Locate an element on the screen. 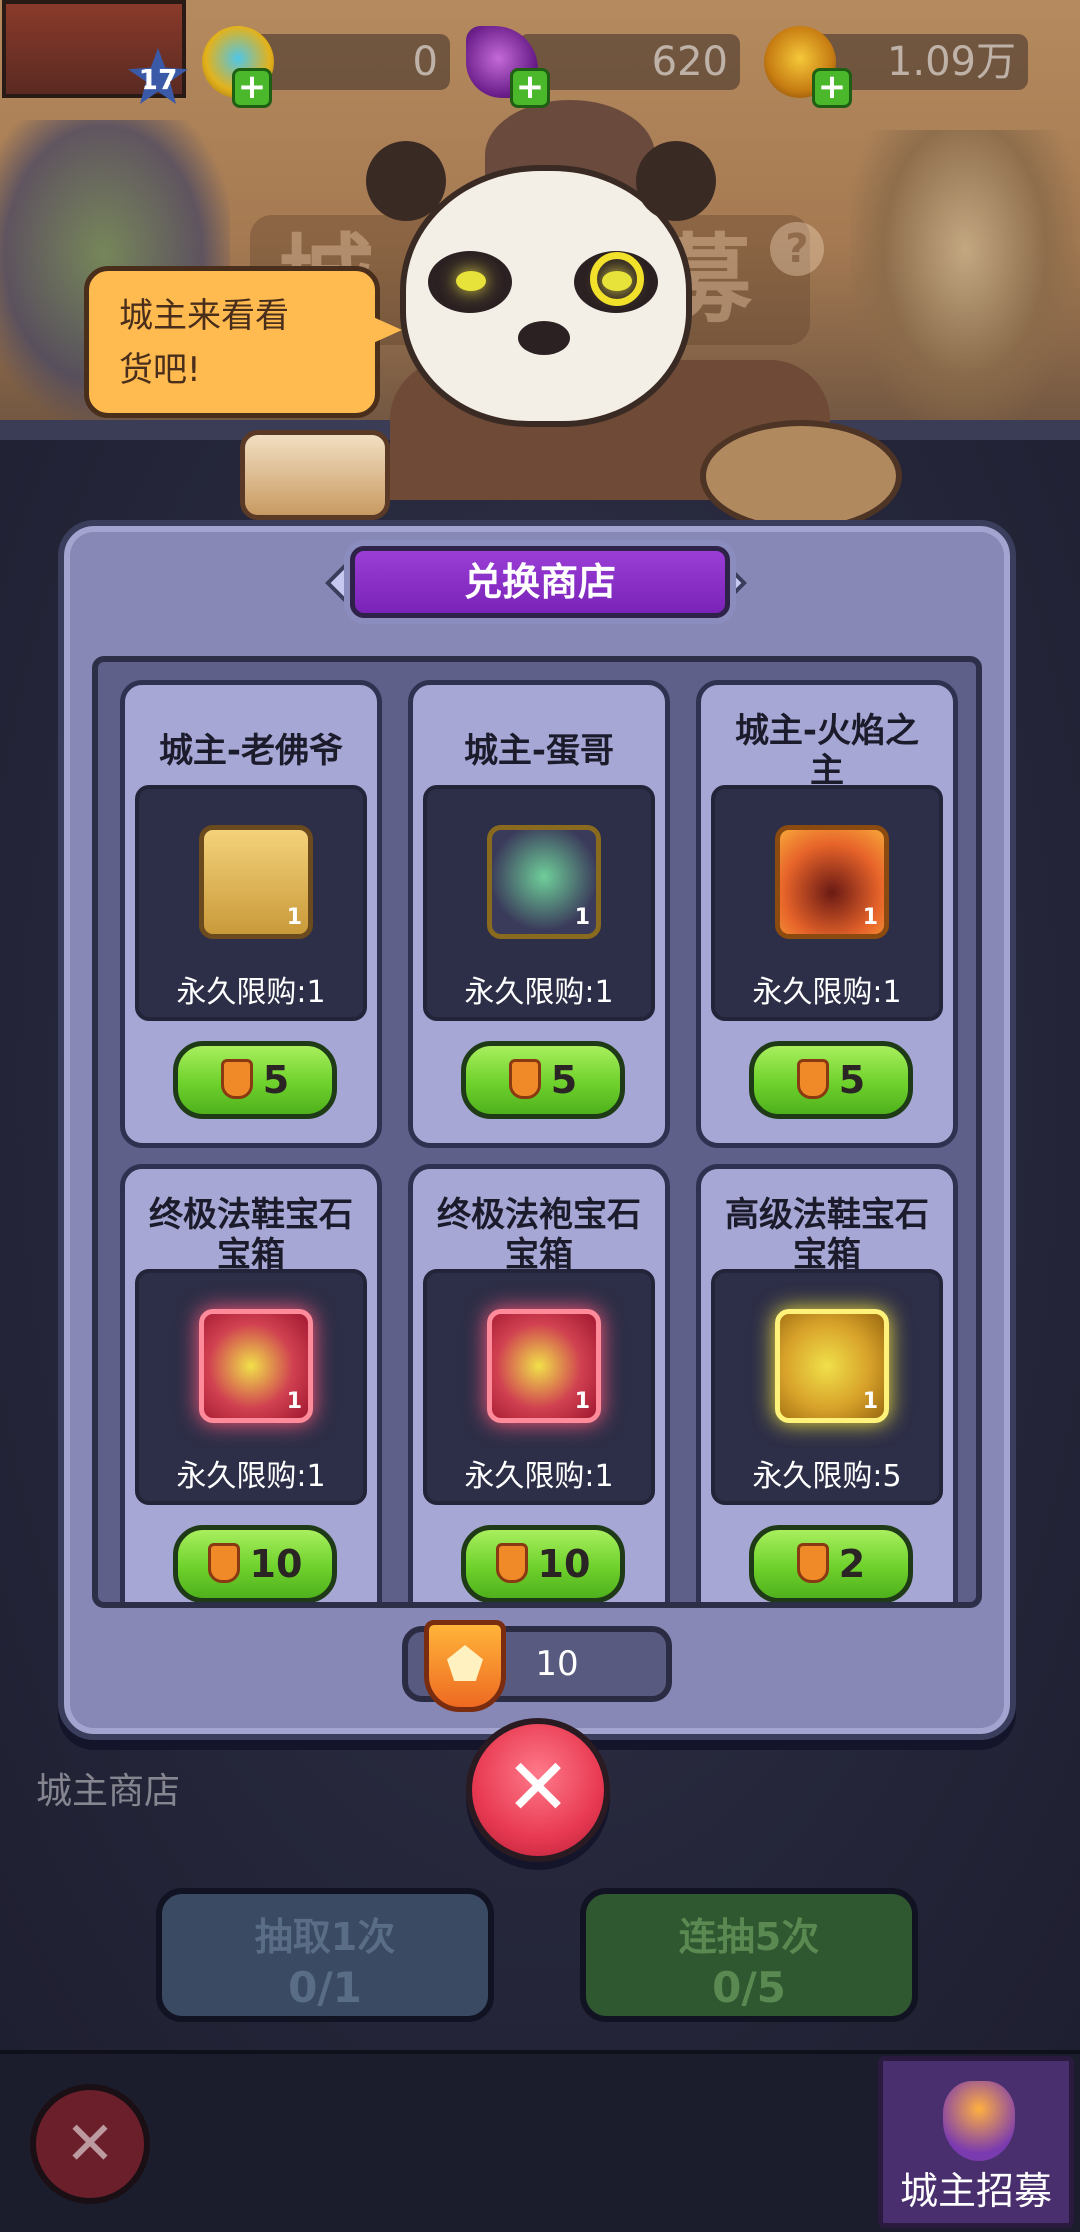 The height and width of the screenshot is (2232, 1080). panda-eye-icon is located at coordinates (470, 282).